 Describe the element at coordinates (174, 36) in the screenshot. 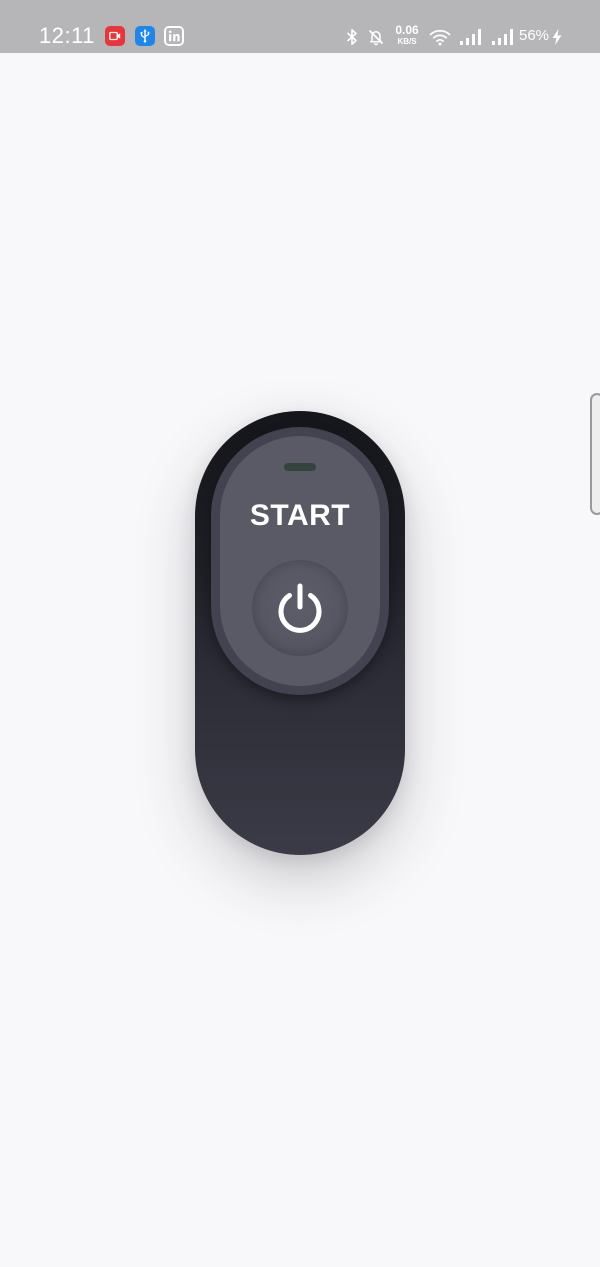

I see `linkedin-icon` at that location.